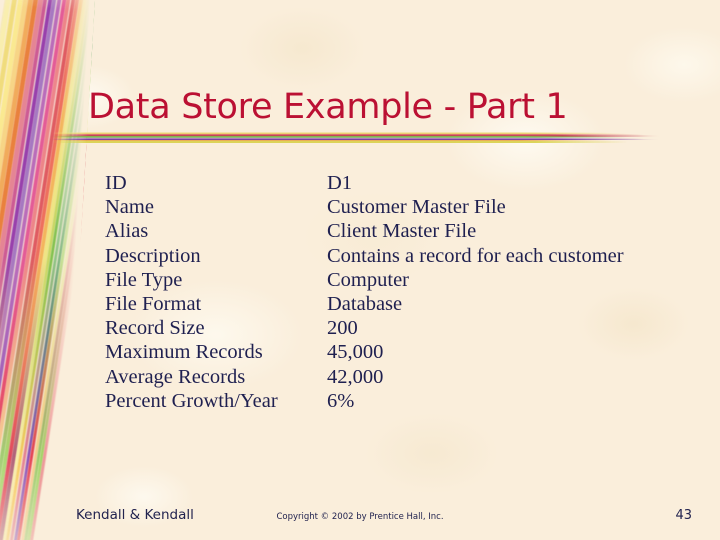 The image size is (720, 540). What do you see at coordinates (155, 328) in the screenshot?
I see `row-label: Record Size` at bounding box center [155, 328].